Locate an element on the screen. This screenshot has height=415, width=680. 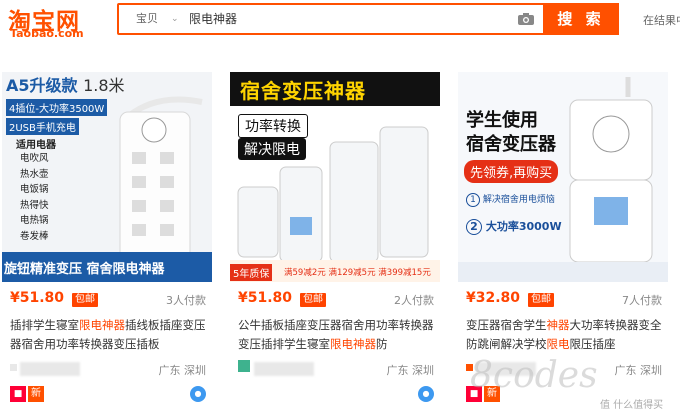
appliance-item: 热水壶 is located at coordinates (34, 174).